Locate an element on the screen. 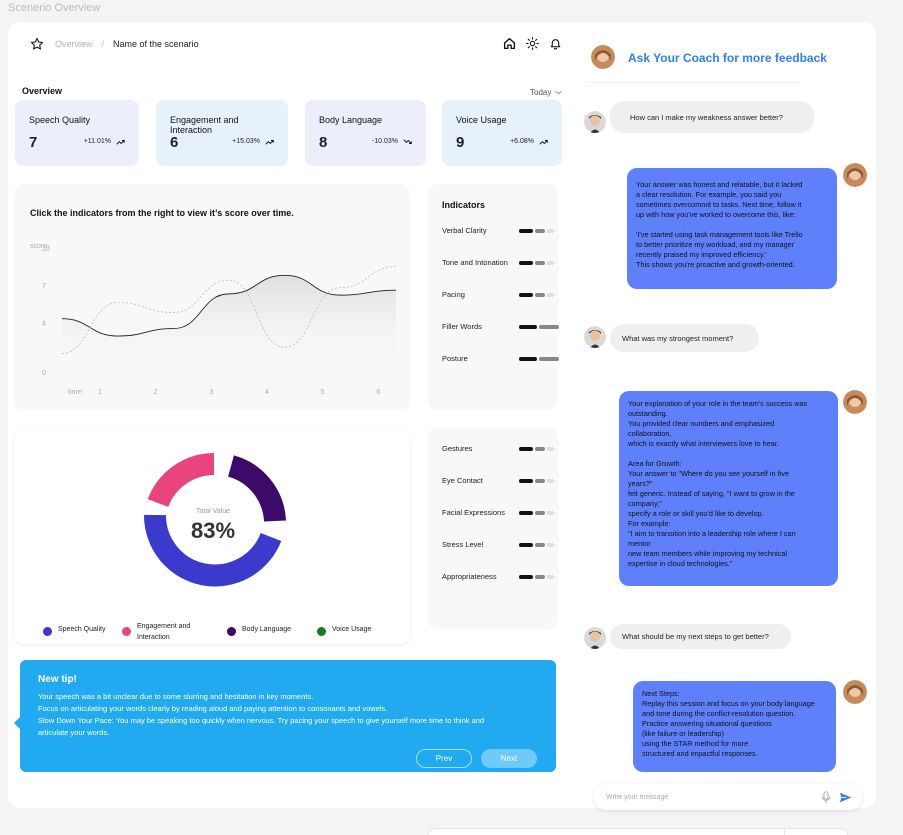  metric-card-body-language: Body Language 8 -10.03% is located at coordinates (365, 133).